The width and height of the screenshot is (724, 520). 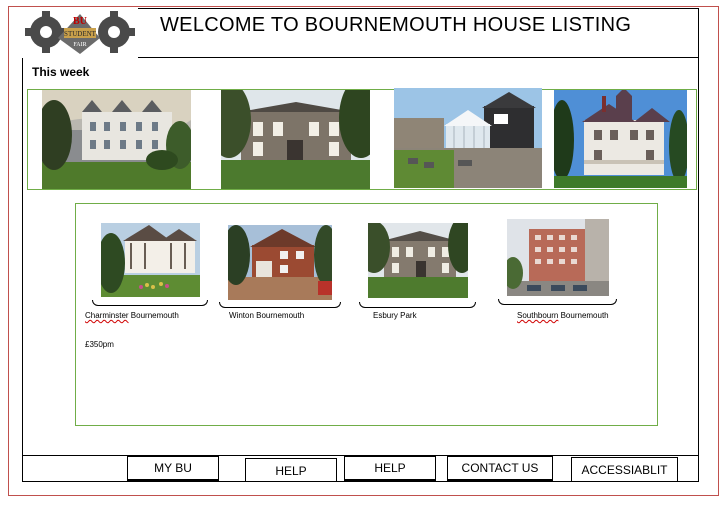 I want to click on nav-my-bu-button: MY BU, so click(x=173, y=468).